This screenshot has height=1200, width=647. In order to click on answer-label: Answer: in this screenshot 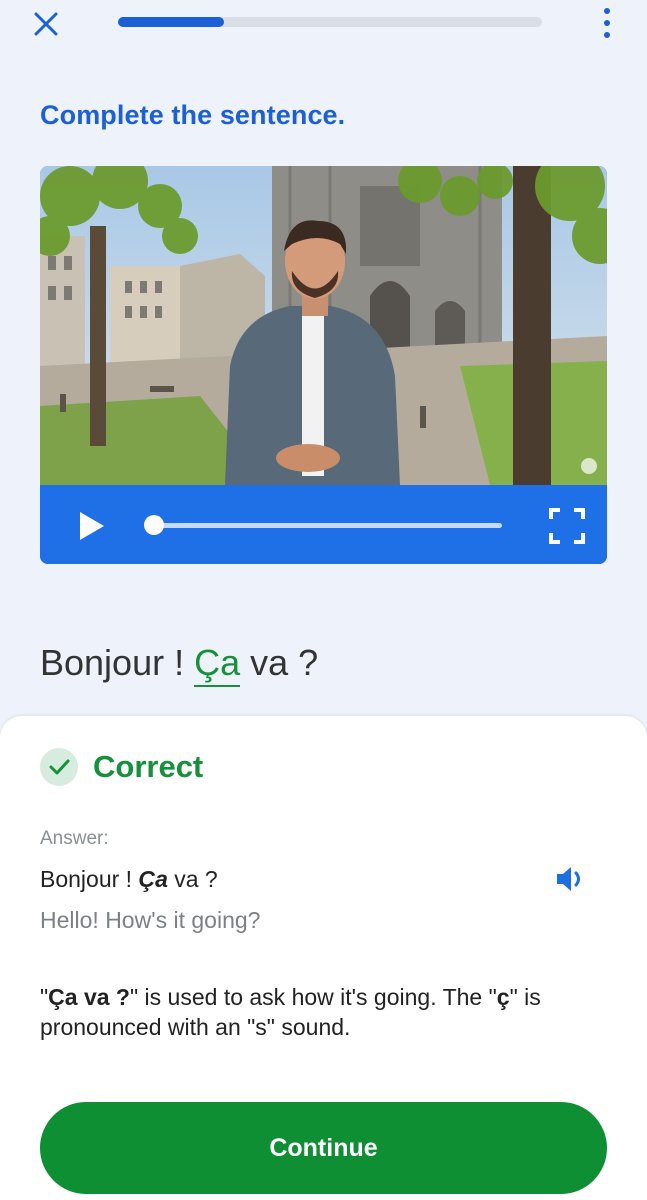, I will do `click(74, 838)`.